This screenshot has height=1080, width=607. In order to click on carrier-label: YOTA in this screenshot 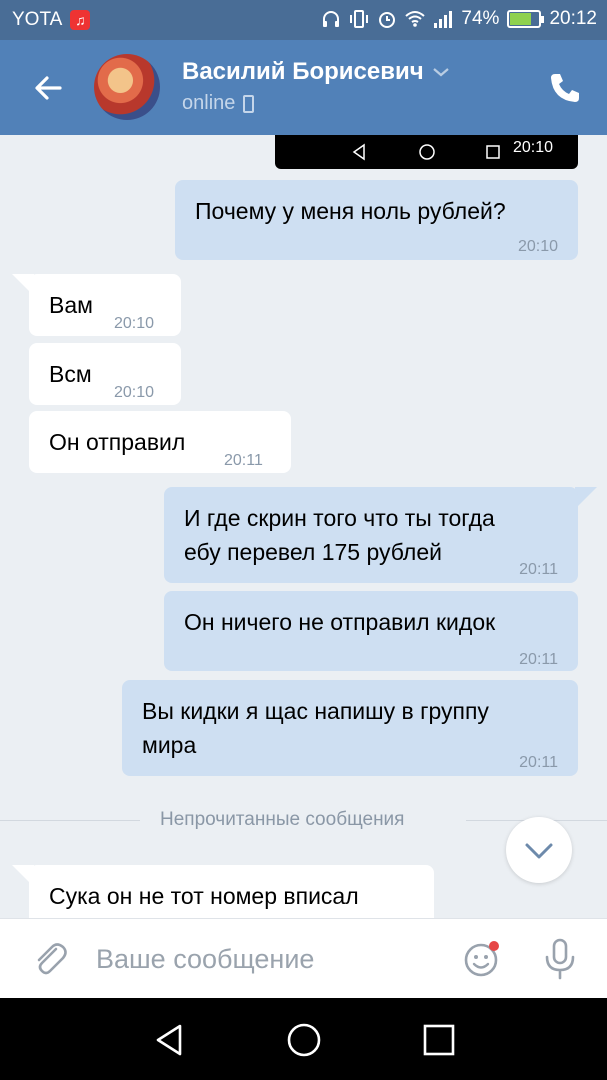, I will do `click(37, 19)`.